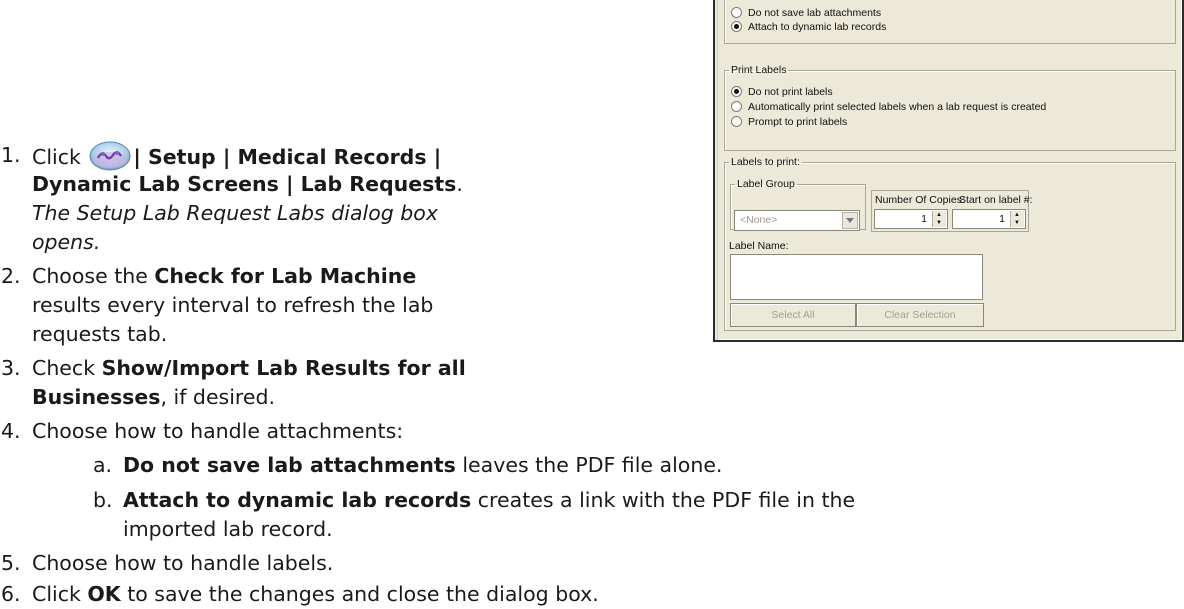 This screenshot has height=609, width=1184. I want to click on start-label-stepper: 1 ▲ ▼, so click(989, 219).